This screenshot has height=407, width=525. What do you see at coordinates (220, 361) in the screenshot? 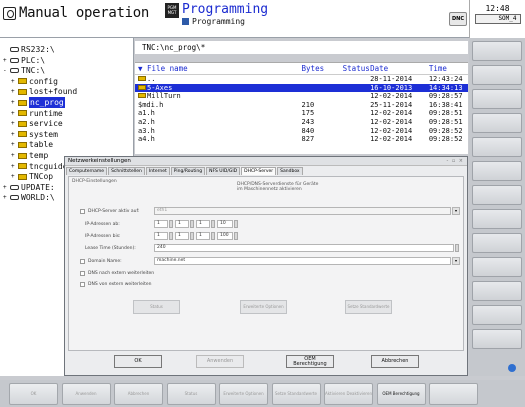
I see `apply-button: Anwenden` at bounding box center [220, 361].